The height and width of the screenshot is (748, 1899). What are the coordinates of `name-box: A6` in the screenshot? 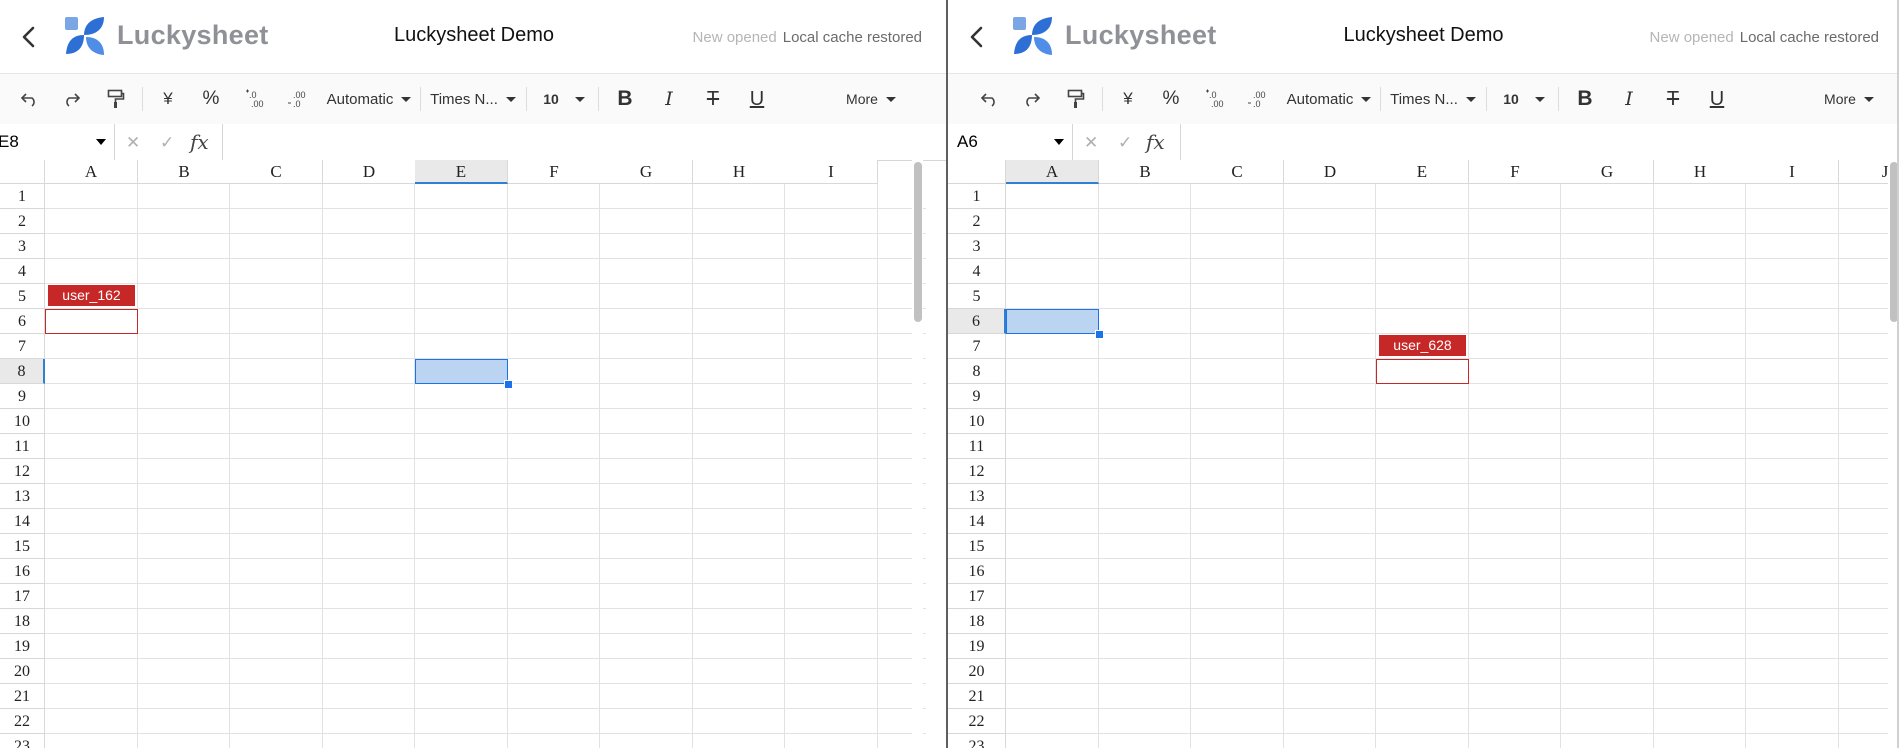 It's located at (1010, 142).